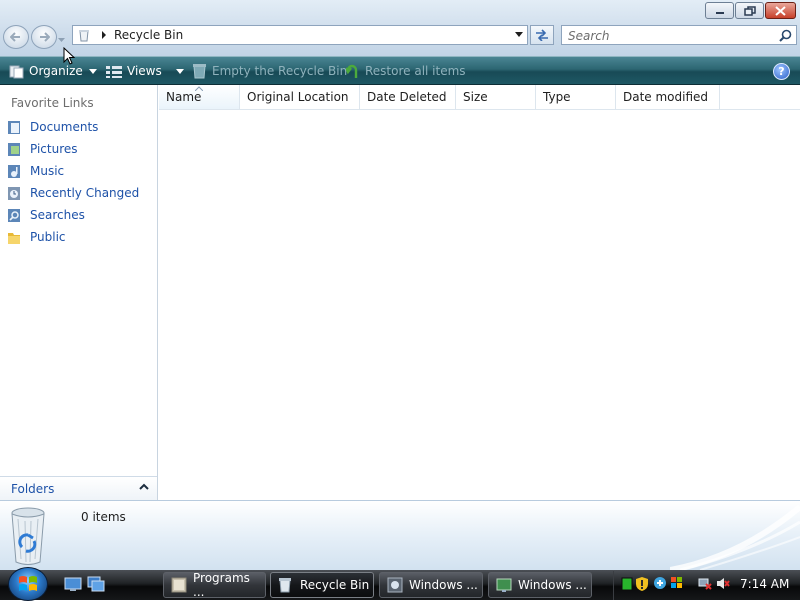  I want to click on search-box, so click(679, 35).